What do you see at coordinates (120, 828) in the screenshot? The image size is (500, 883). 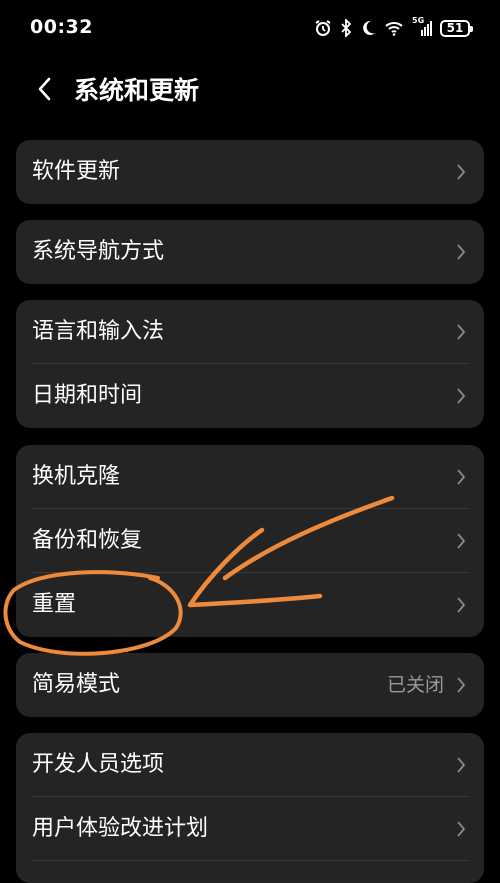 I see `settings-item-label: 用户体验改进计划` at bounding box center [120, 828].